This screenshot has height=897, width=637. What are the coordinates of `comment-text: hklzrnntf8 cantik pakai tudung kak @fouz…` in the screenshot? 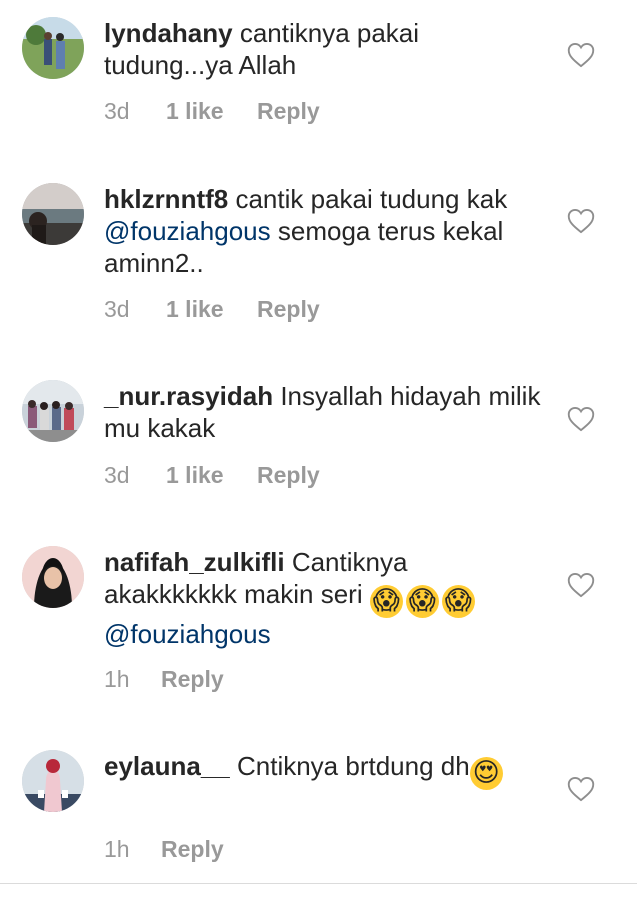 It's located at (324, 231).